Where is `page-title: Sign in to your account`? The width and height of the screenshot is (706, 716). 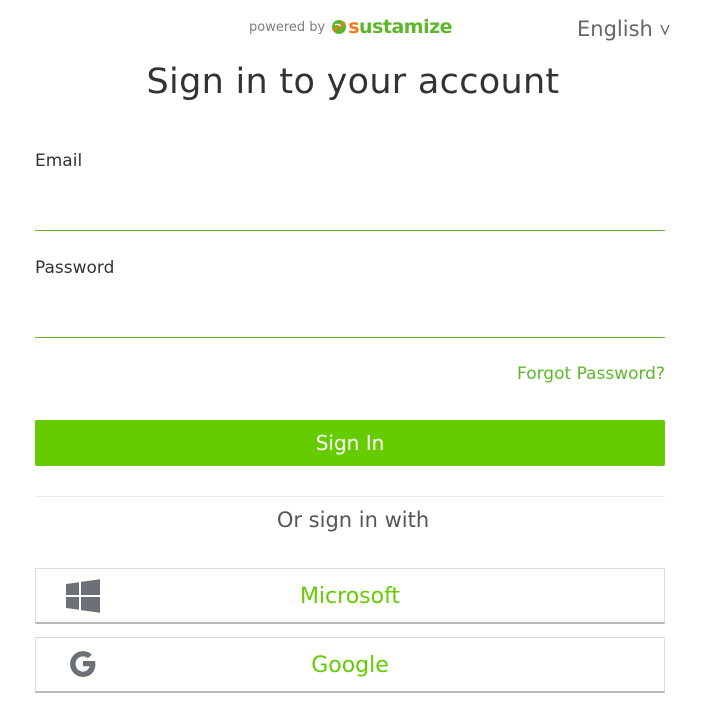 page-title: Sign in to your account is located at coordinates (353, 82).